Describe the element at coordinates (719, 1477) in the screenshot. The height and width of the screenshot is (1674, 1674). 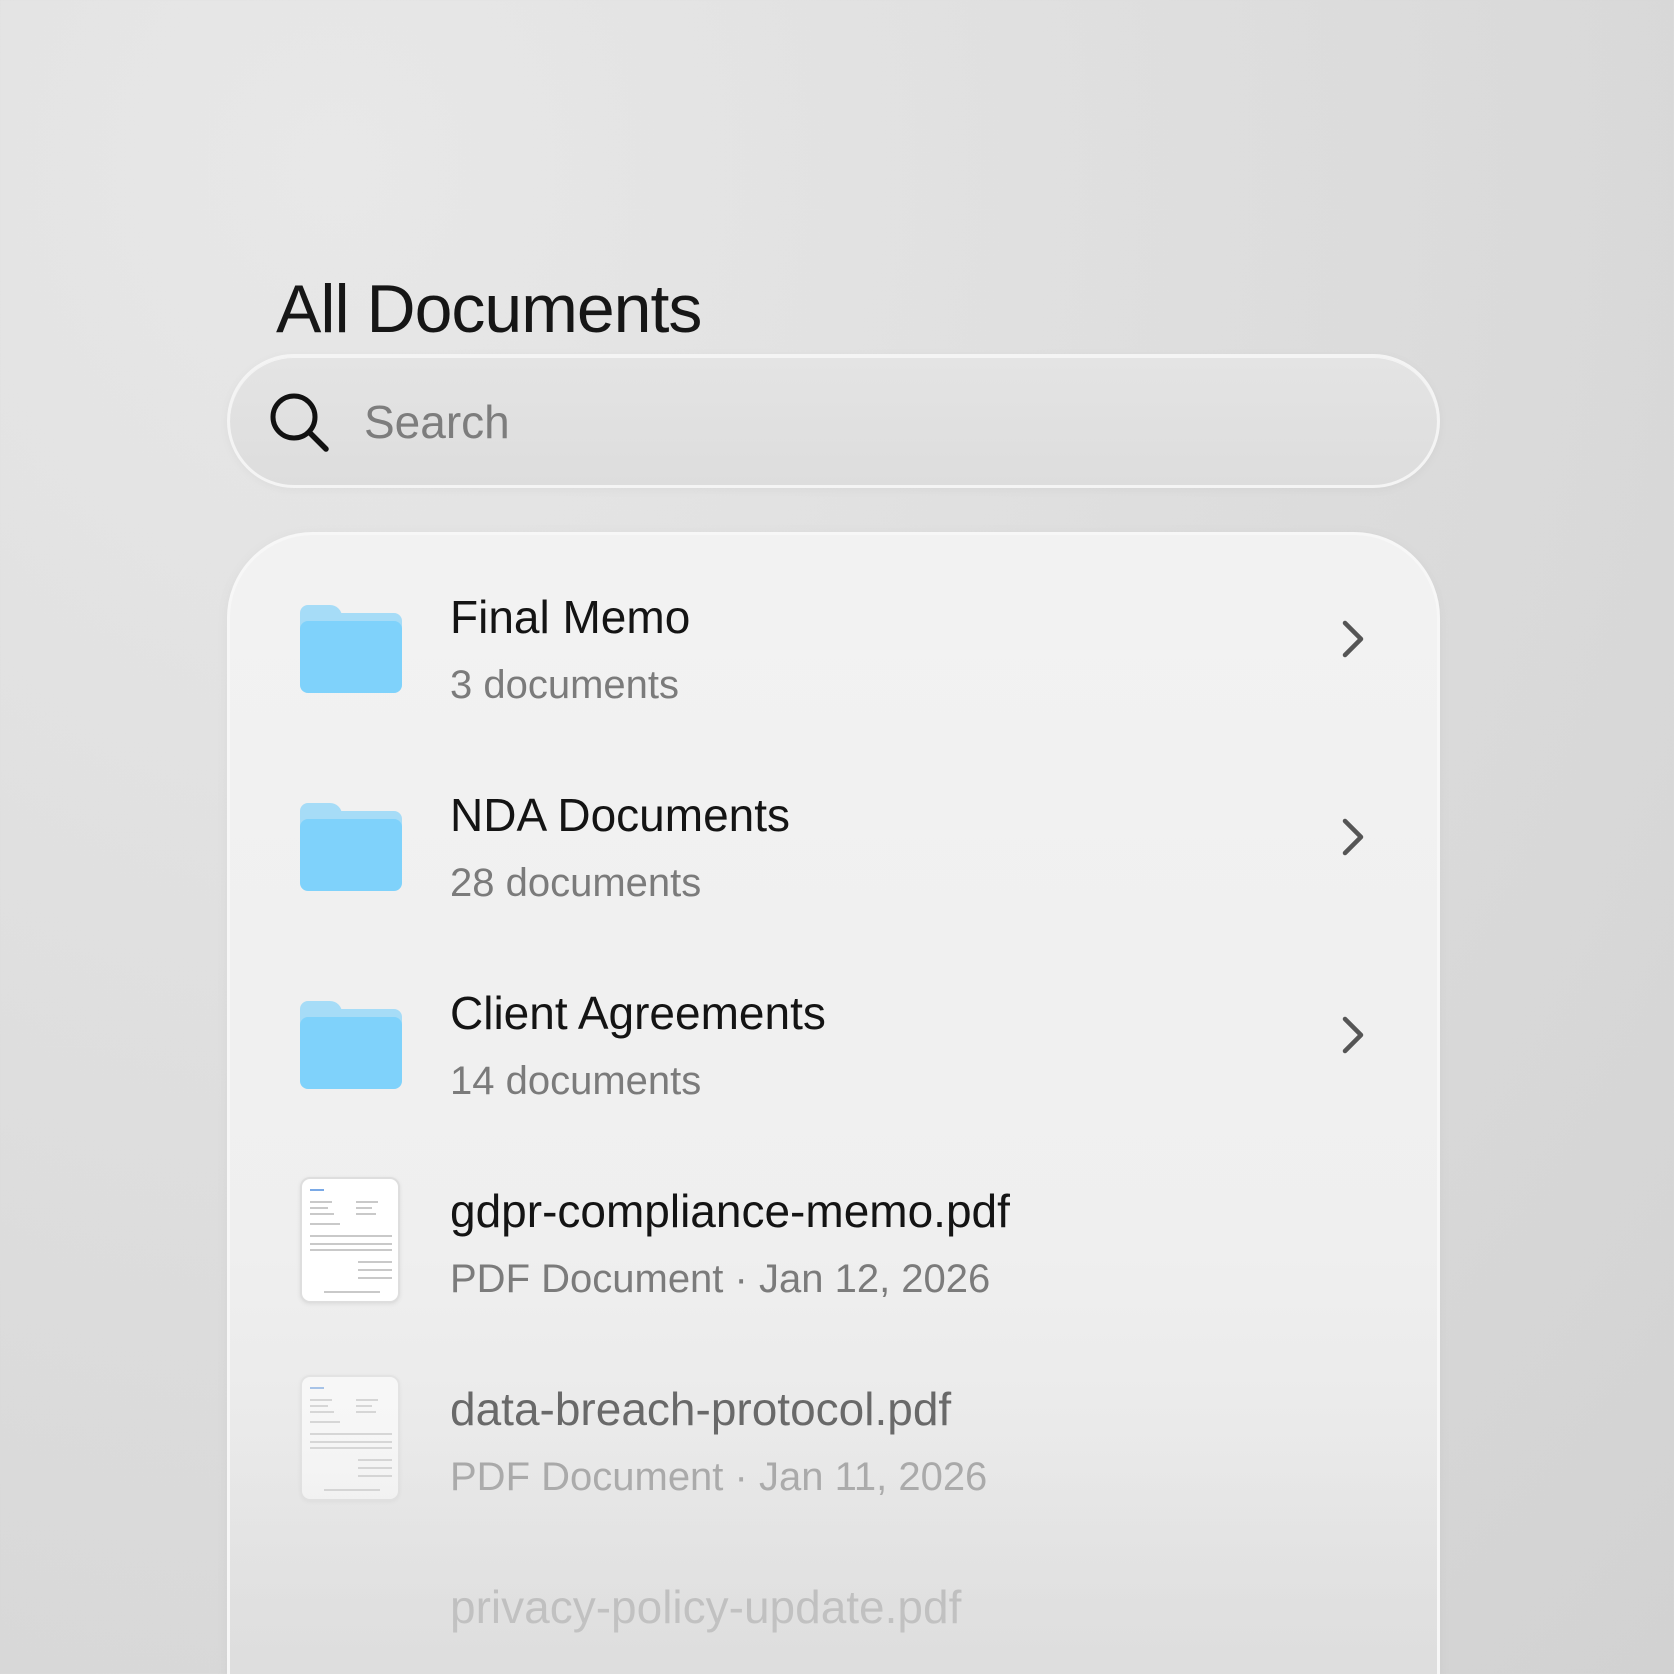
I see `file-meta: PDF Document · Jan 11, 2026` at that location.